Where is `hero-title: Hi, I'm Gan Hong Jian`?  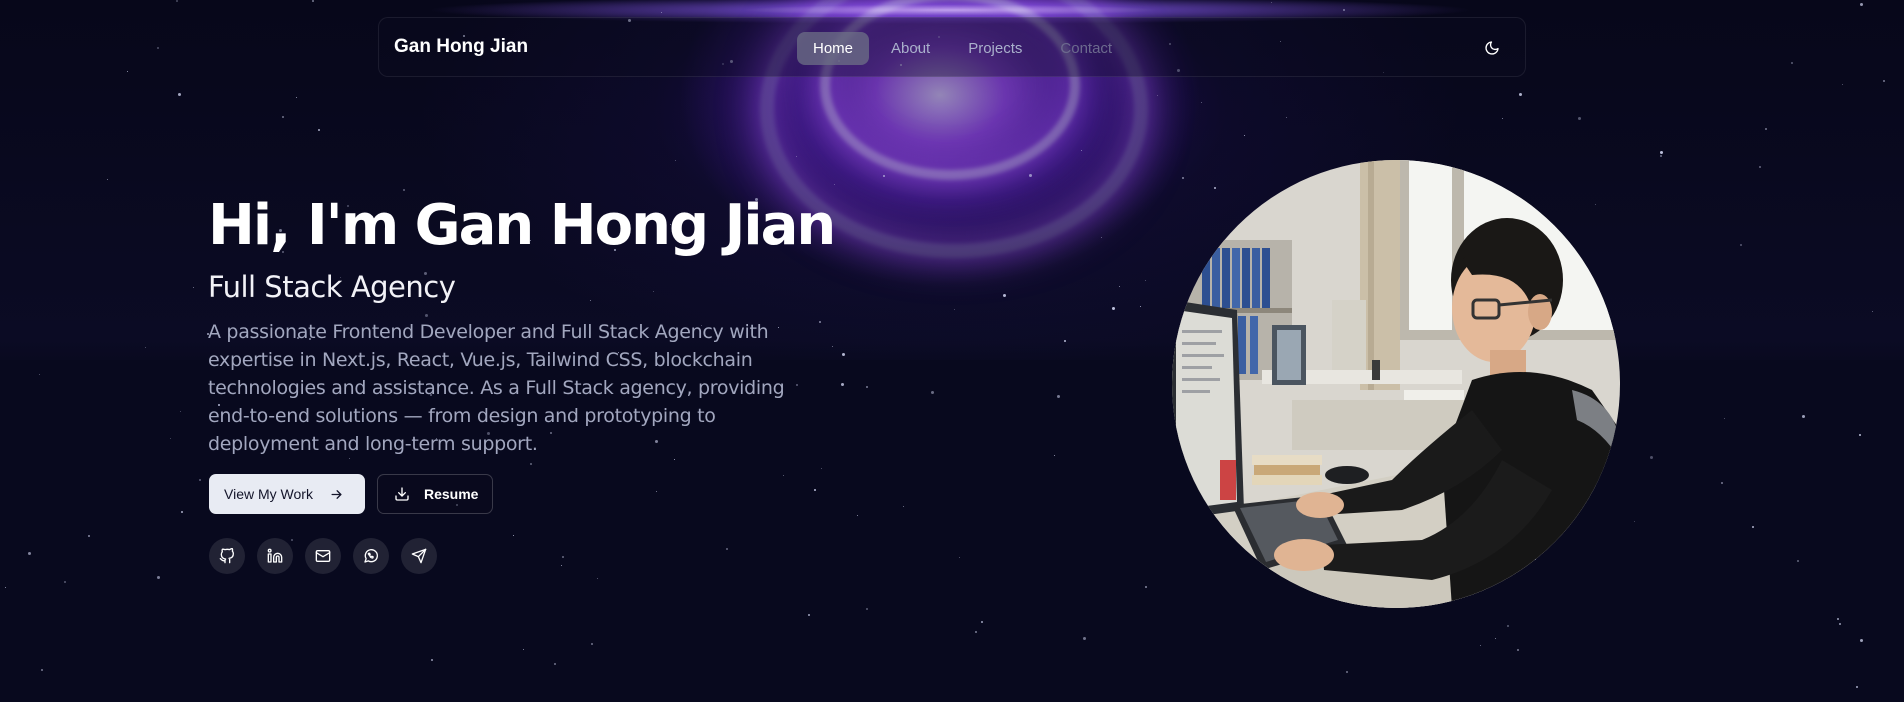
hero-title: Hi, I'm Gan Hong Jian is located at coordinates (522, 225).